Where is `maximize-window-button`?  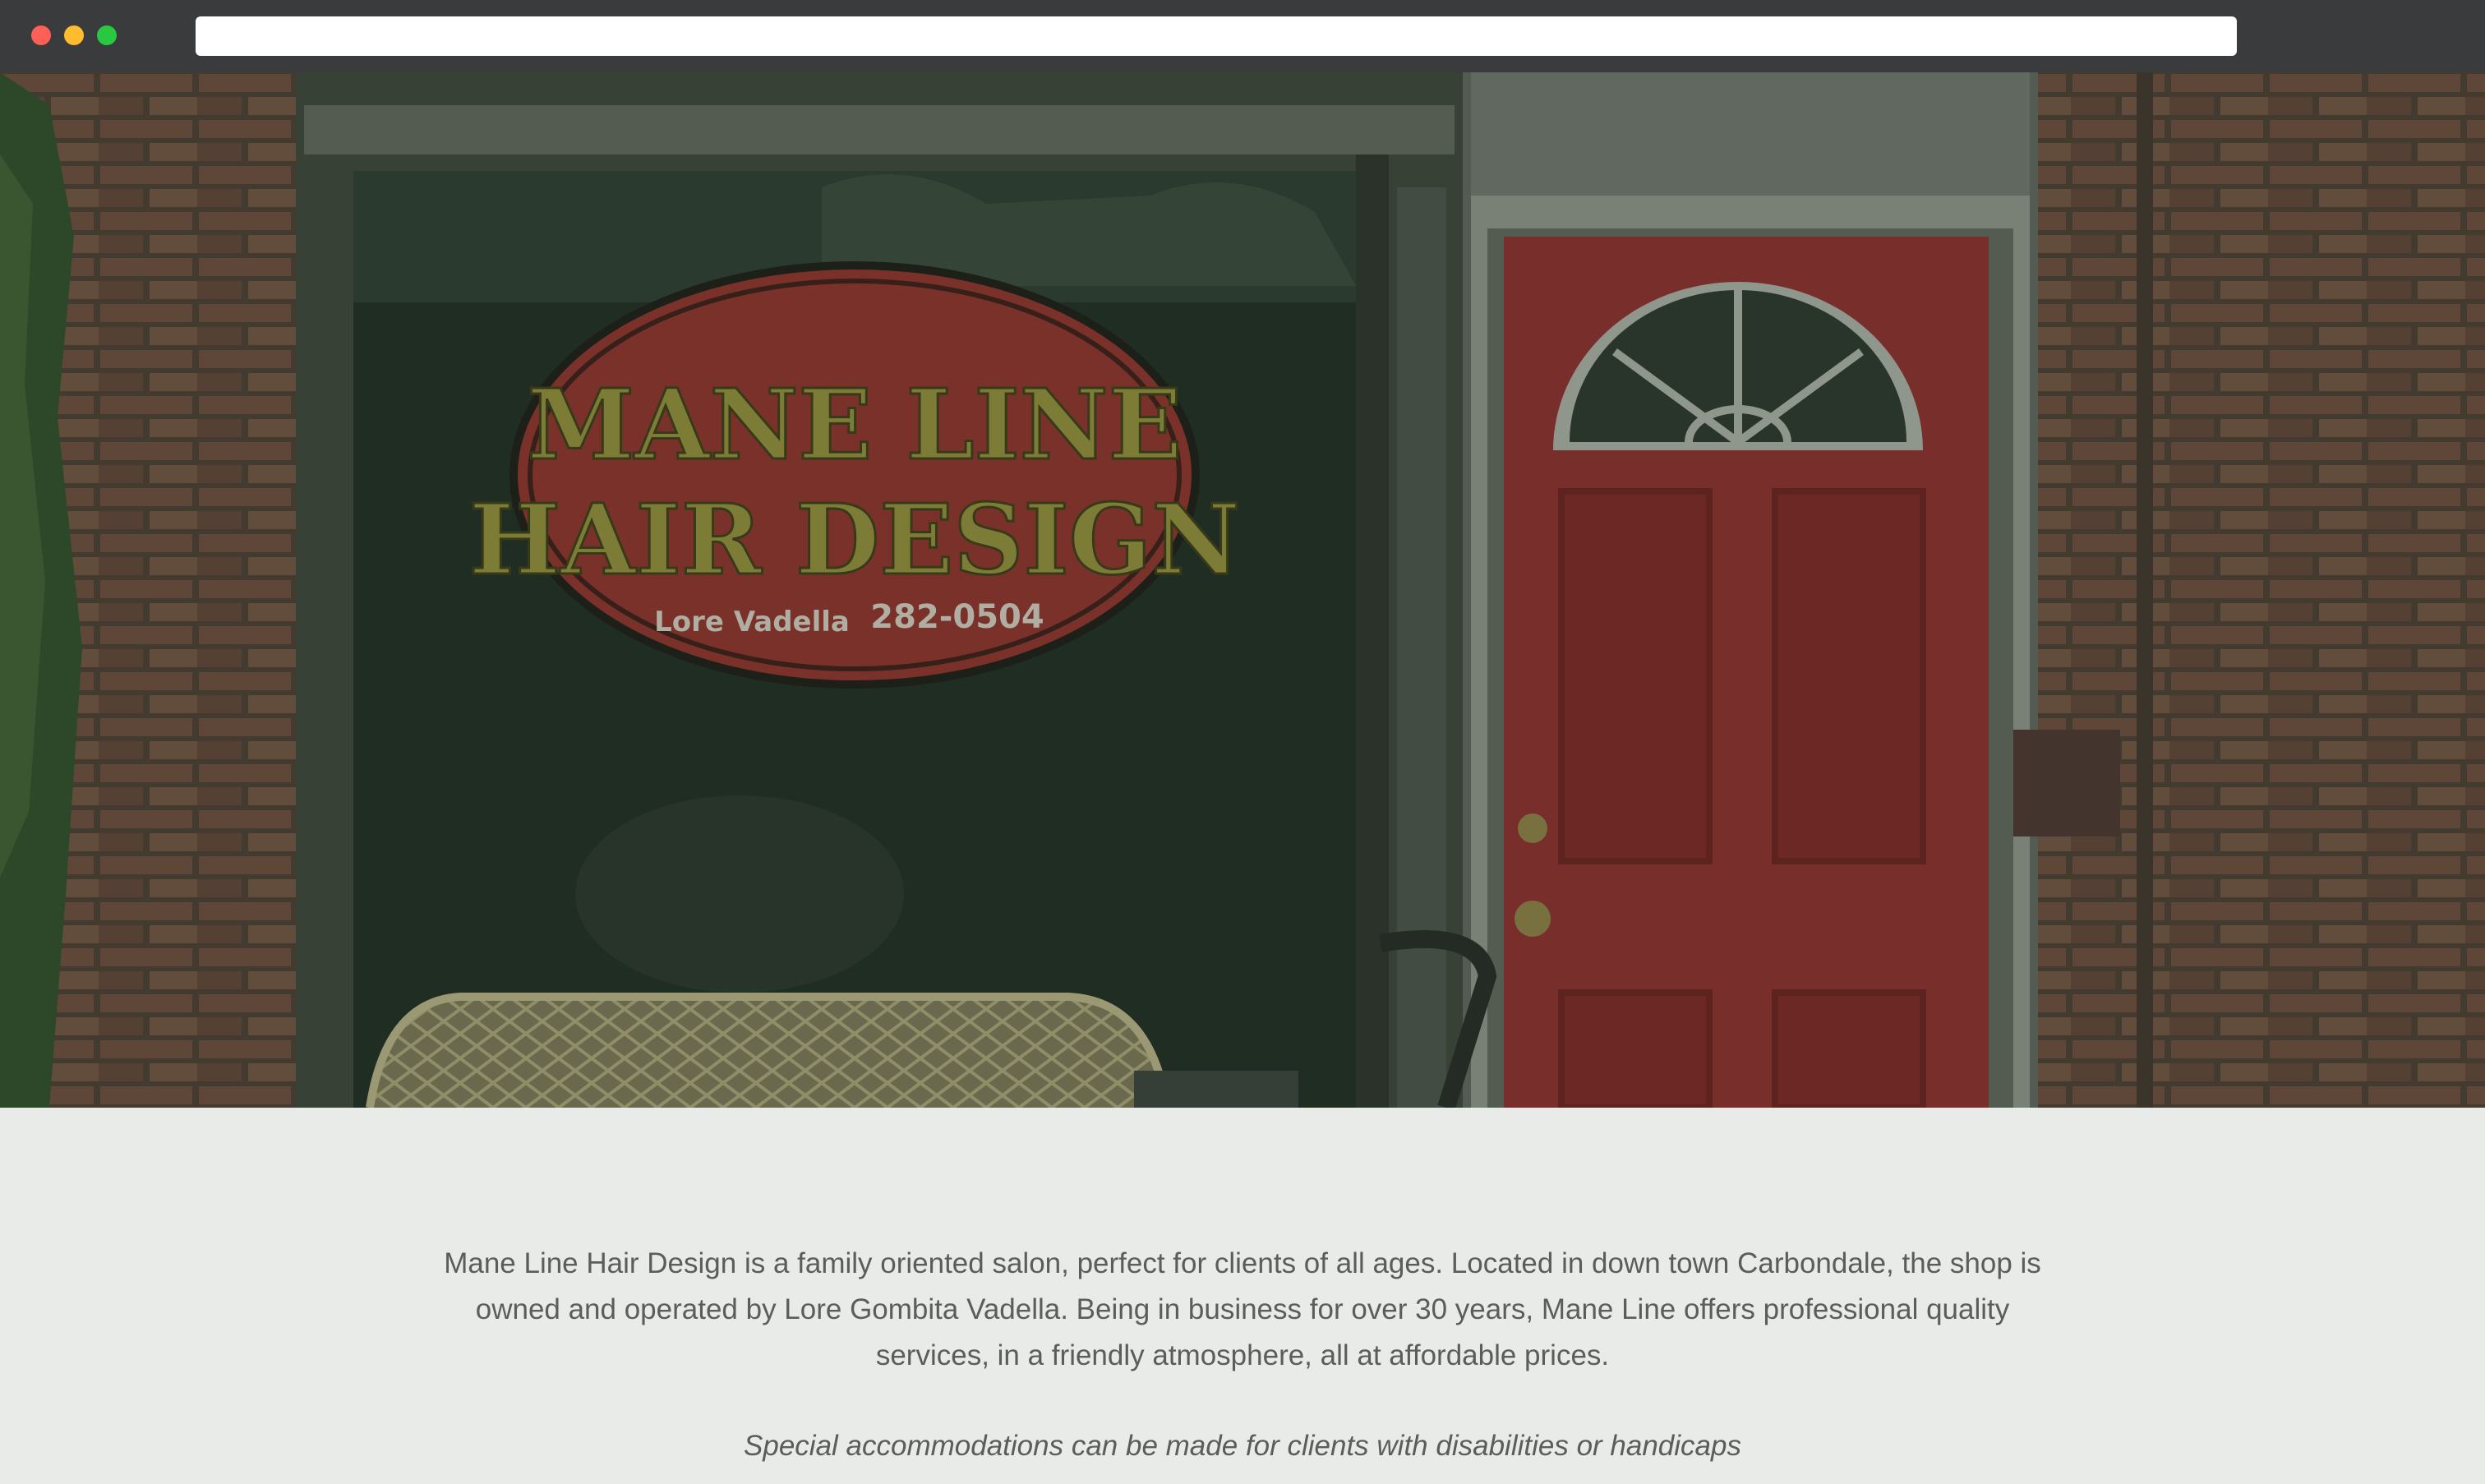 maximize-window-button is located at coordinates (107, 35).